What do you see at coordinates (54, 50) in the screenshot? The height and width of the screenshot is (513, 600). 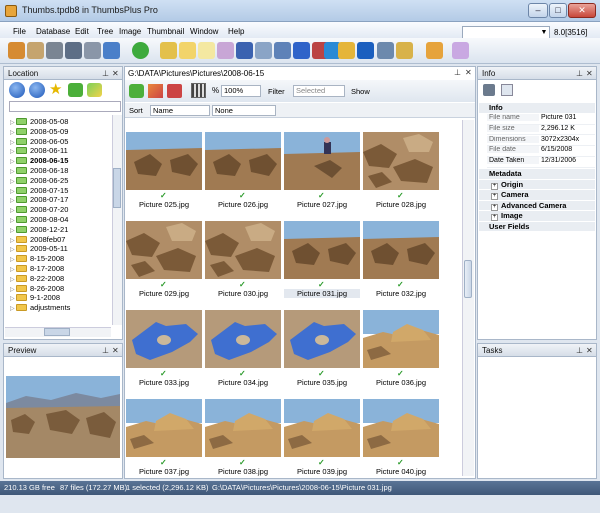 I see `scan-icon` at bounding box center [54, 50].